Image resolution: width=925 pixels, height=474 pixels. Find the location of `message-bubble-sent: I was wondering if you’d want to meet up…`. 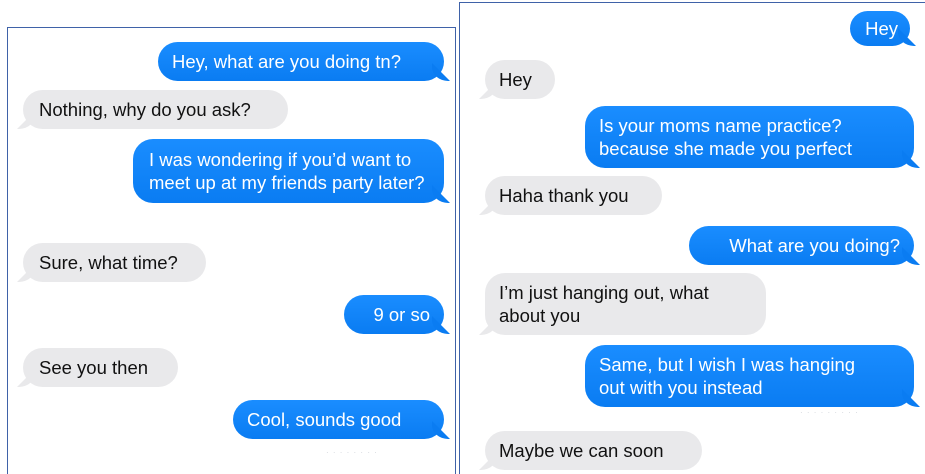

message-bubble-sent: I was wondering if you’d want to meet up… is located at coordinates (288, 171).